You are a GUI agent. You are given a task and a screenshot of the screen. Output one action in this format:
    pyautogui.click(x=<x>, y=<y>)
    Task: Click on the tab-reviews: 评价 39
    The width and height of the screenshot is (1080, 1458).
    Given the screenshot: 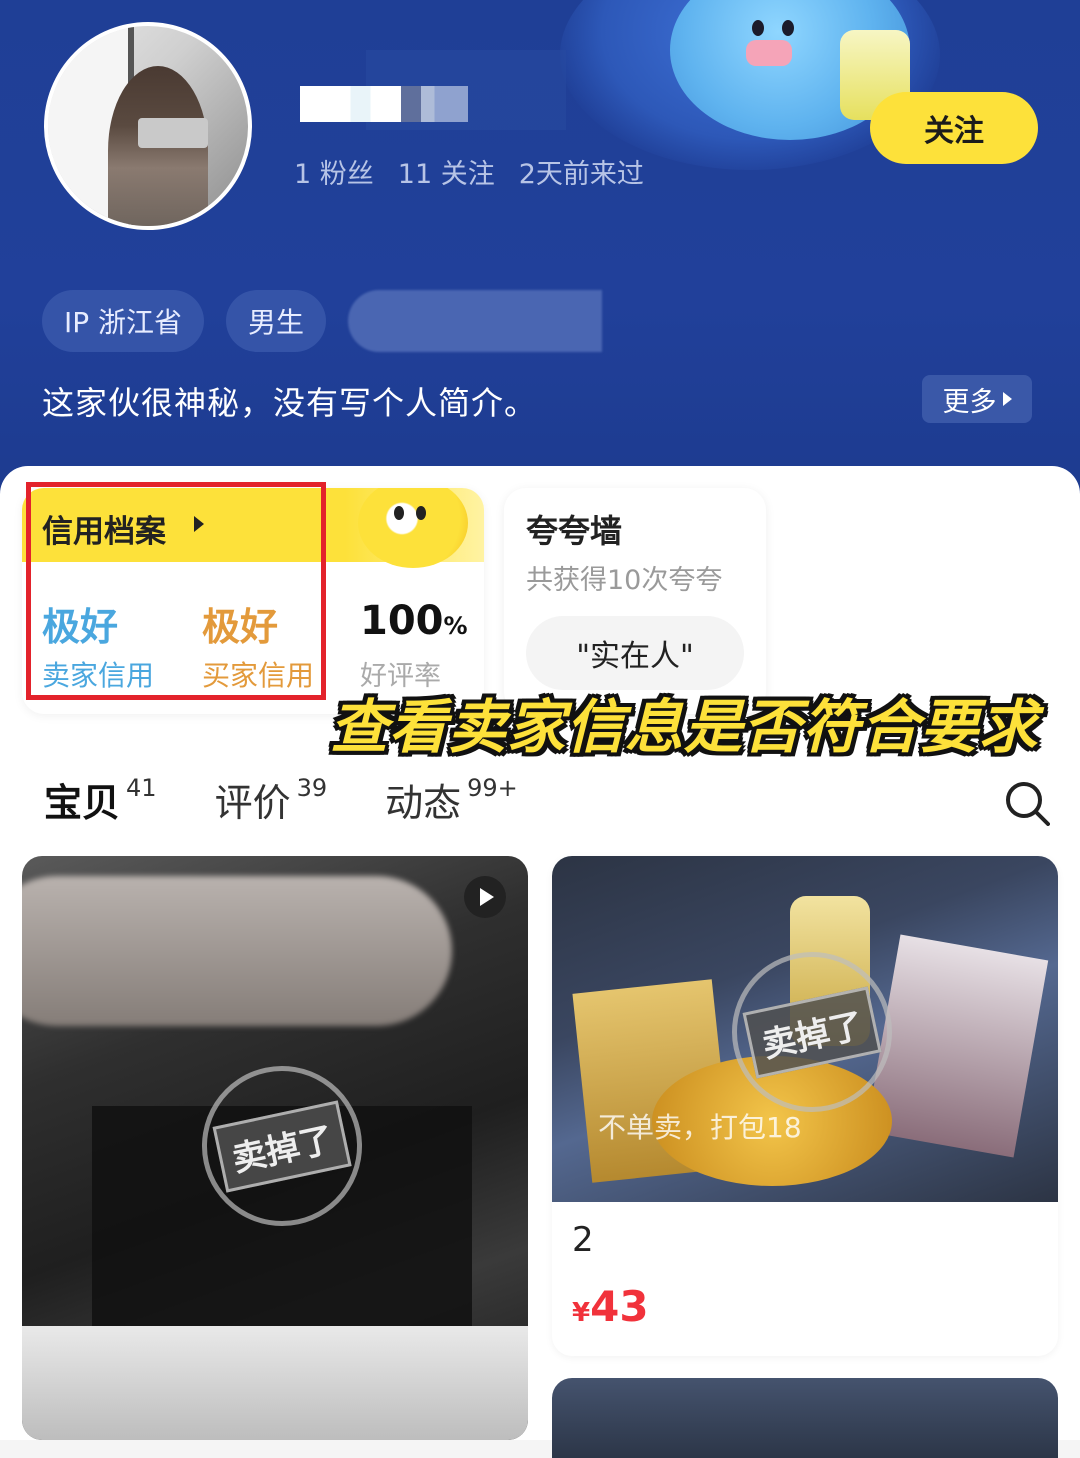 What is the action you would take?
    pyautogui.click(x=271, y=799)
    